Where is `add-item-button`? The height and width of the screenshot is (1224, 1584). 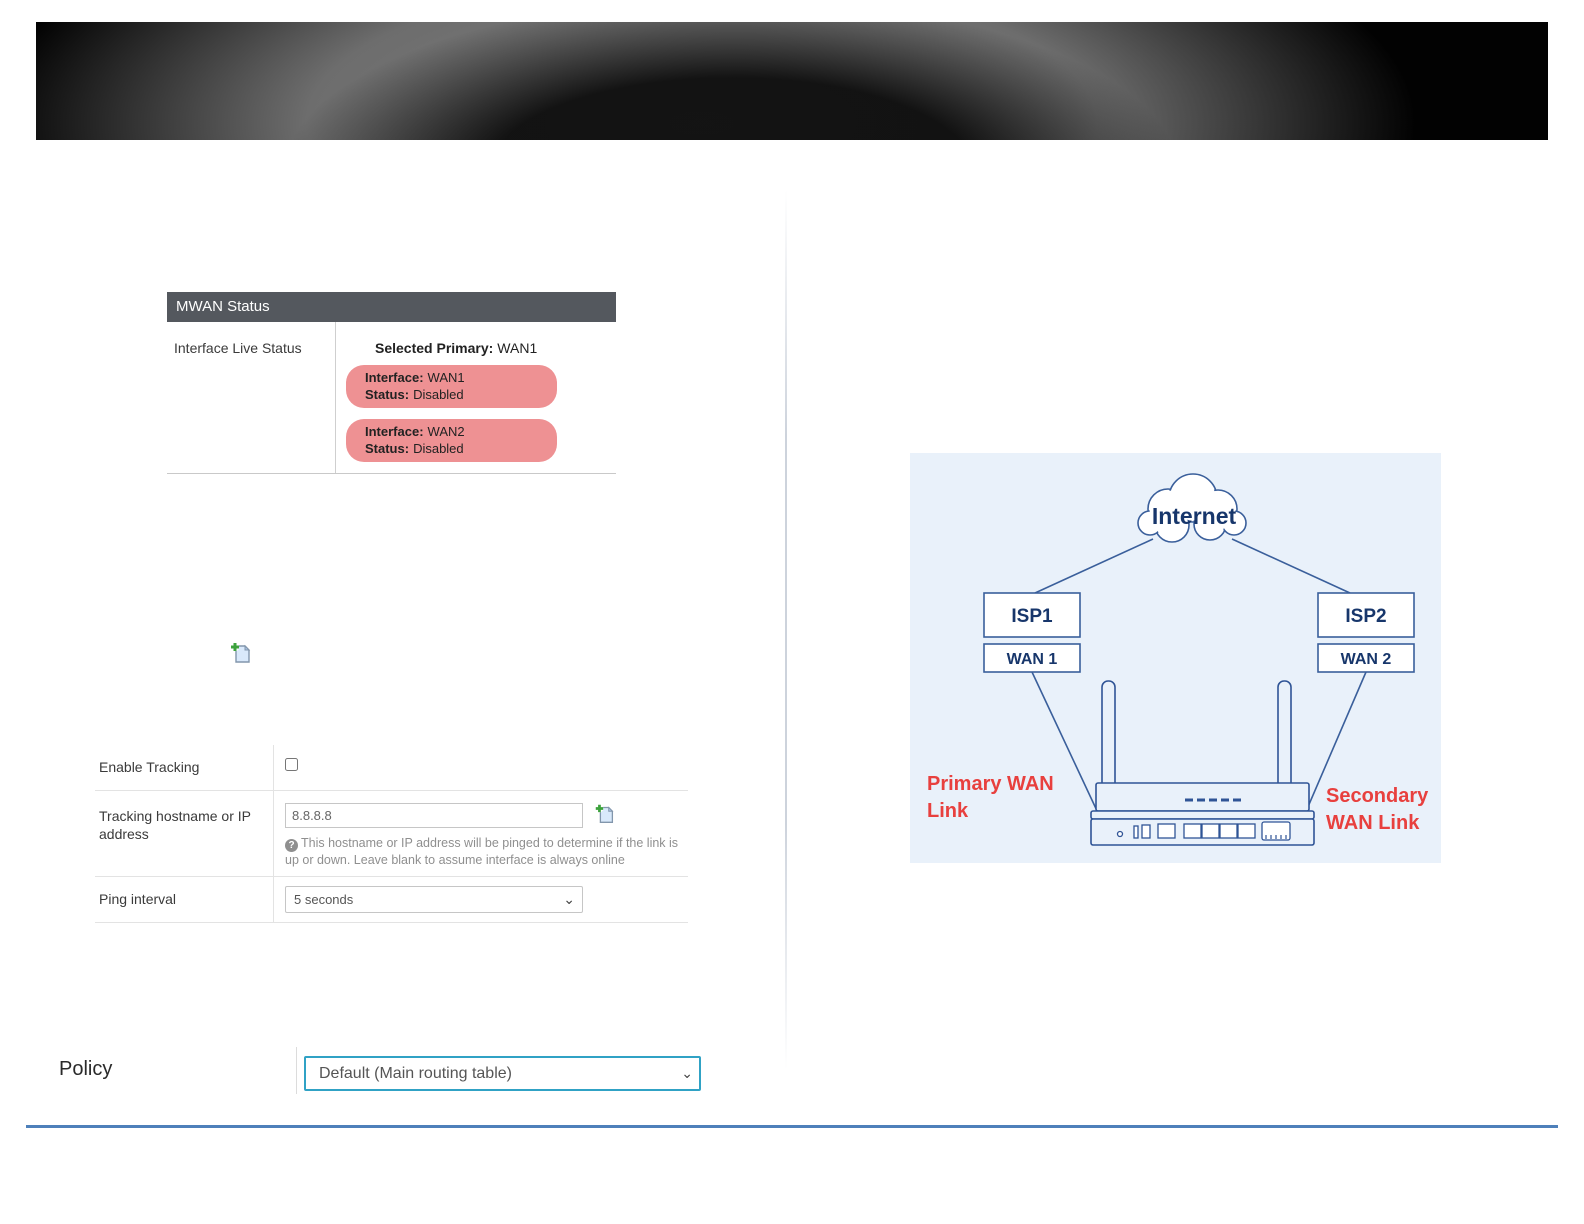 add-item-button is located at coordinates (241, 654).